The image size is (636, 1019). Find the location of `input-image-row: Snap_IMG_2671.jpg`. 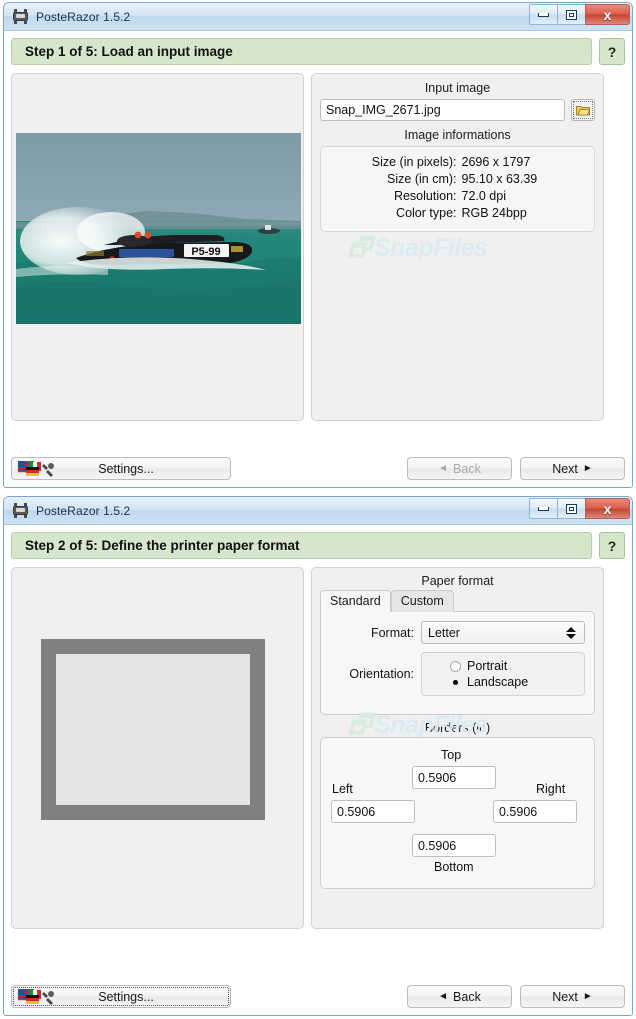

input-image-row: Snap_IMG_2671.jpg is located at coordinates (457, 110).